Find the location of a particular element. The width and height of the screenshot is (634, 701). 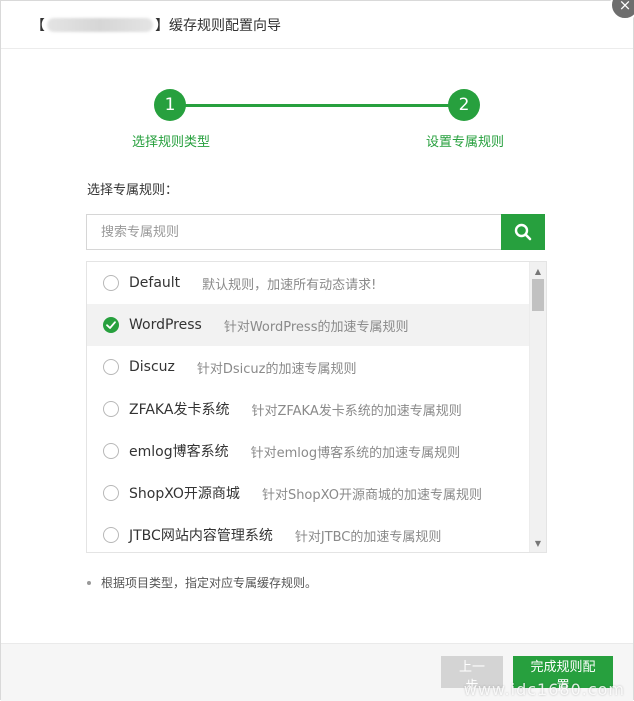

radio-checked is located at coordinates (111, 325).